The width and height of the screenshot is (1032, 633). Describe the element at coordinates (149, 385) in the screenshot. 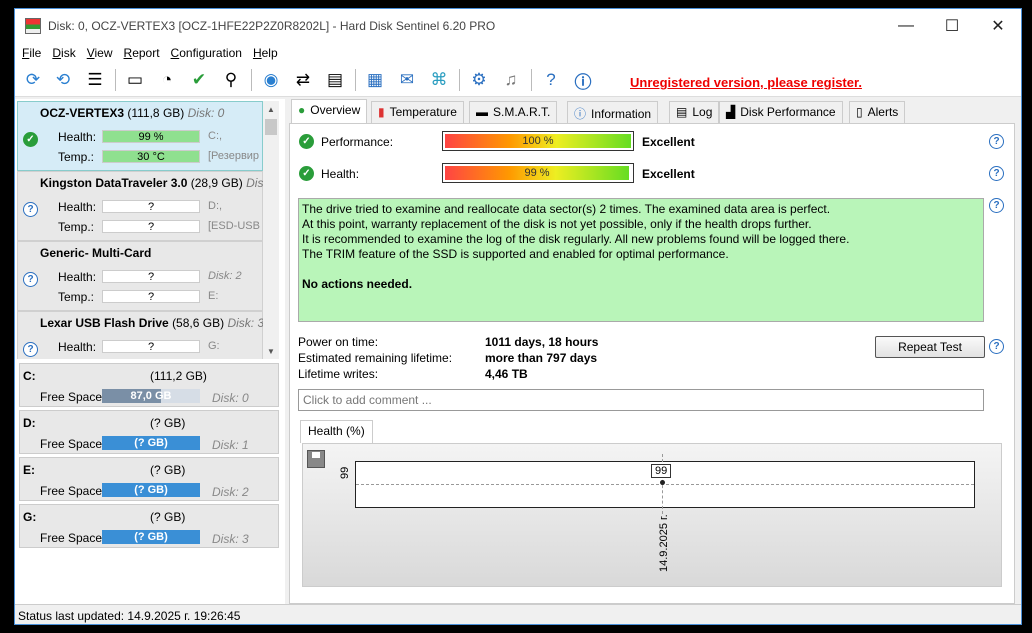

I see `partition-card-c: C: (111,2 GB) Free Space 87,0 GB Disk: 0` at that location.